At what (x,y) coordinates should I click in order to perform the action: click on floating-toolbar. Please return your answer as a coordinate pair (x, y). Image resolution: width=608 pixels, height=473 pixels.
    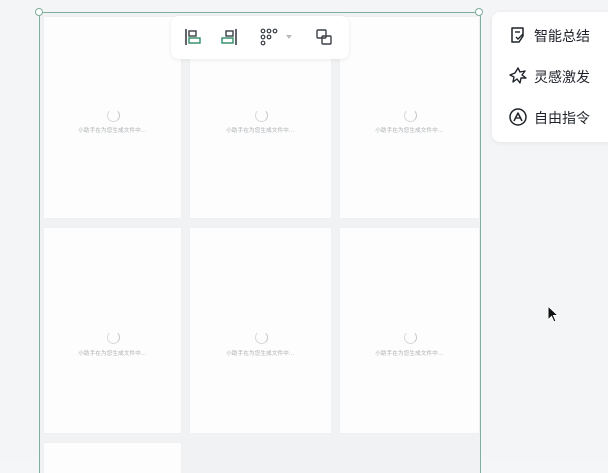
    Looking at the image, I should click on (260, 37).